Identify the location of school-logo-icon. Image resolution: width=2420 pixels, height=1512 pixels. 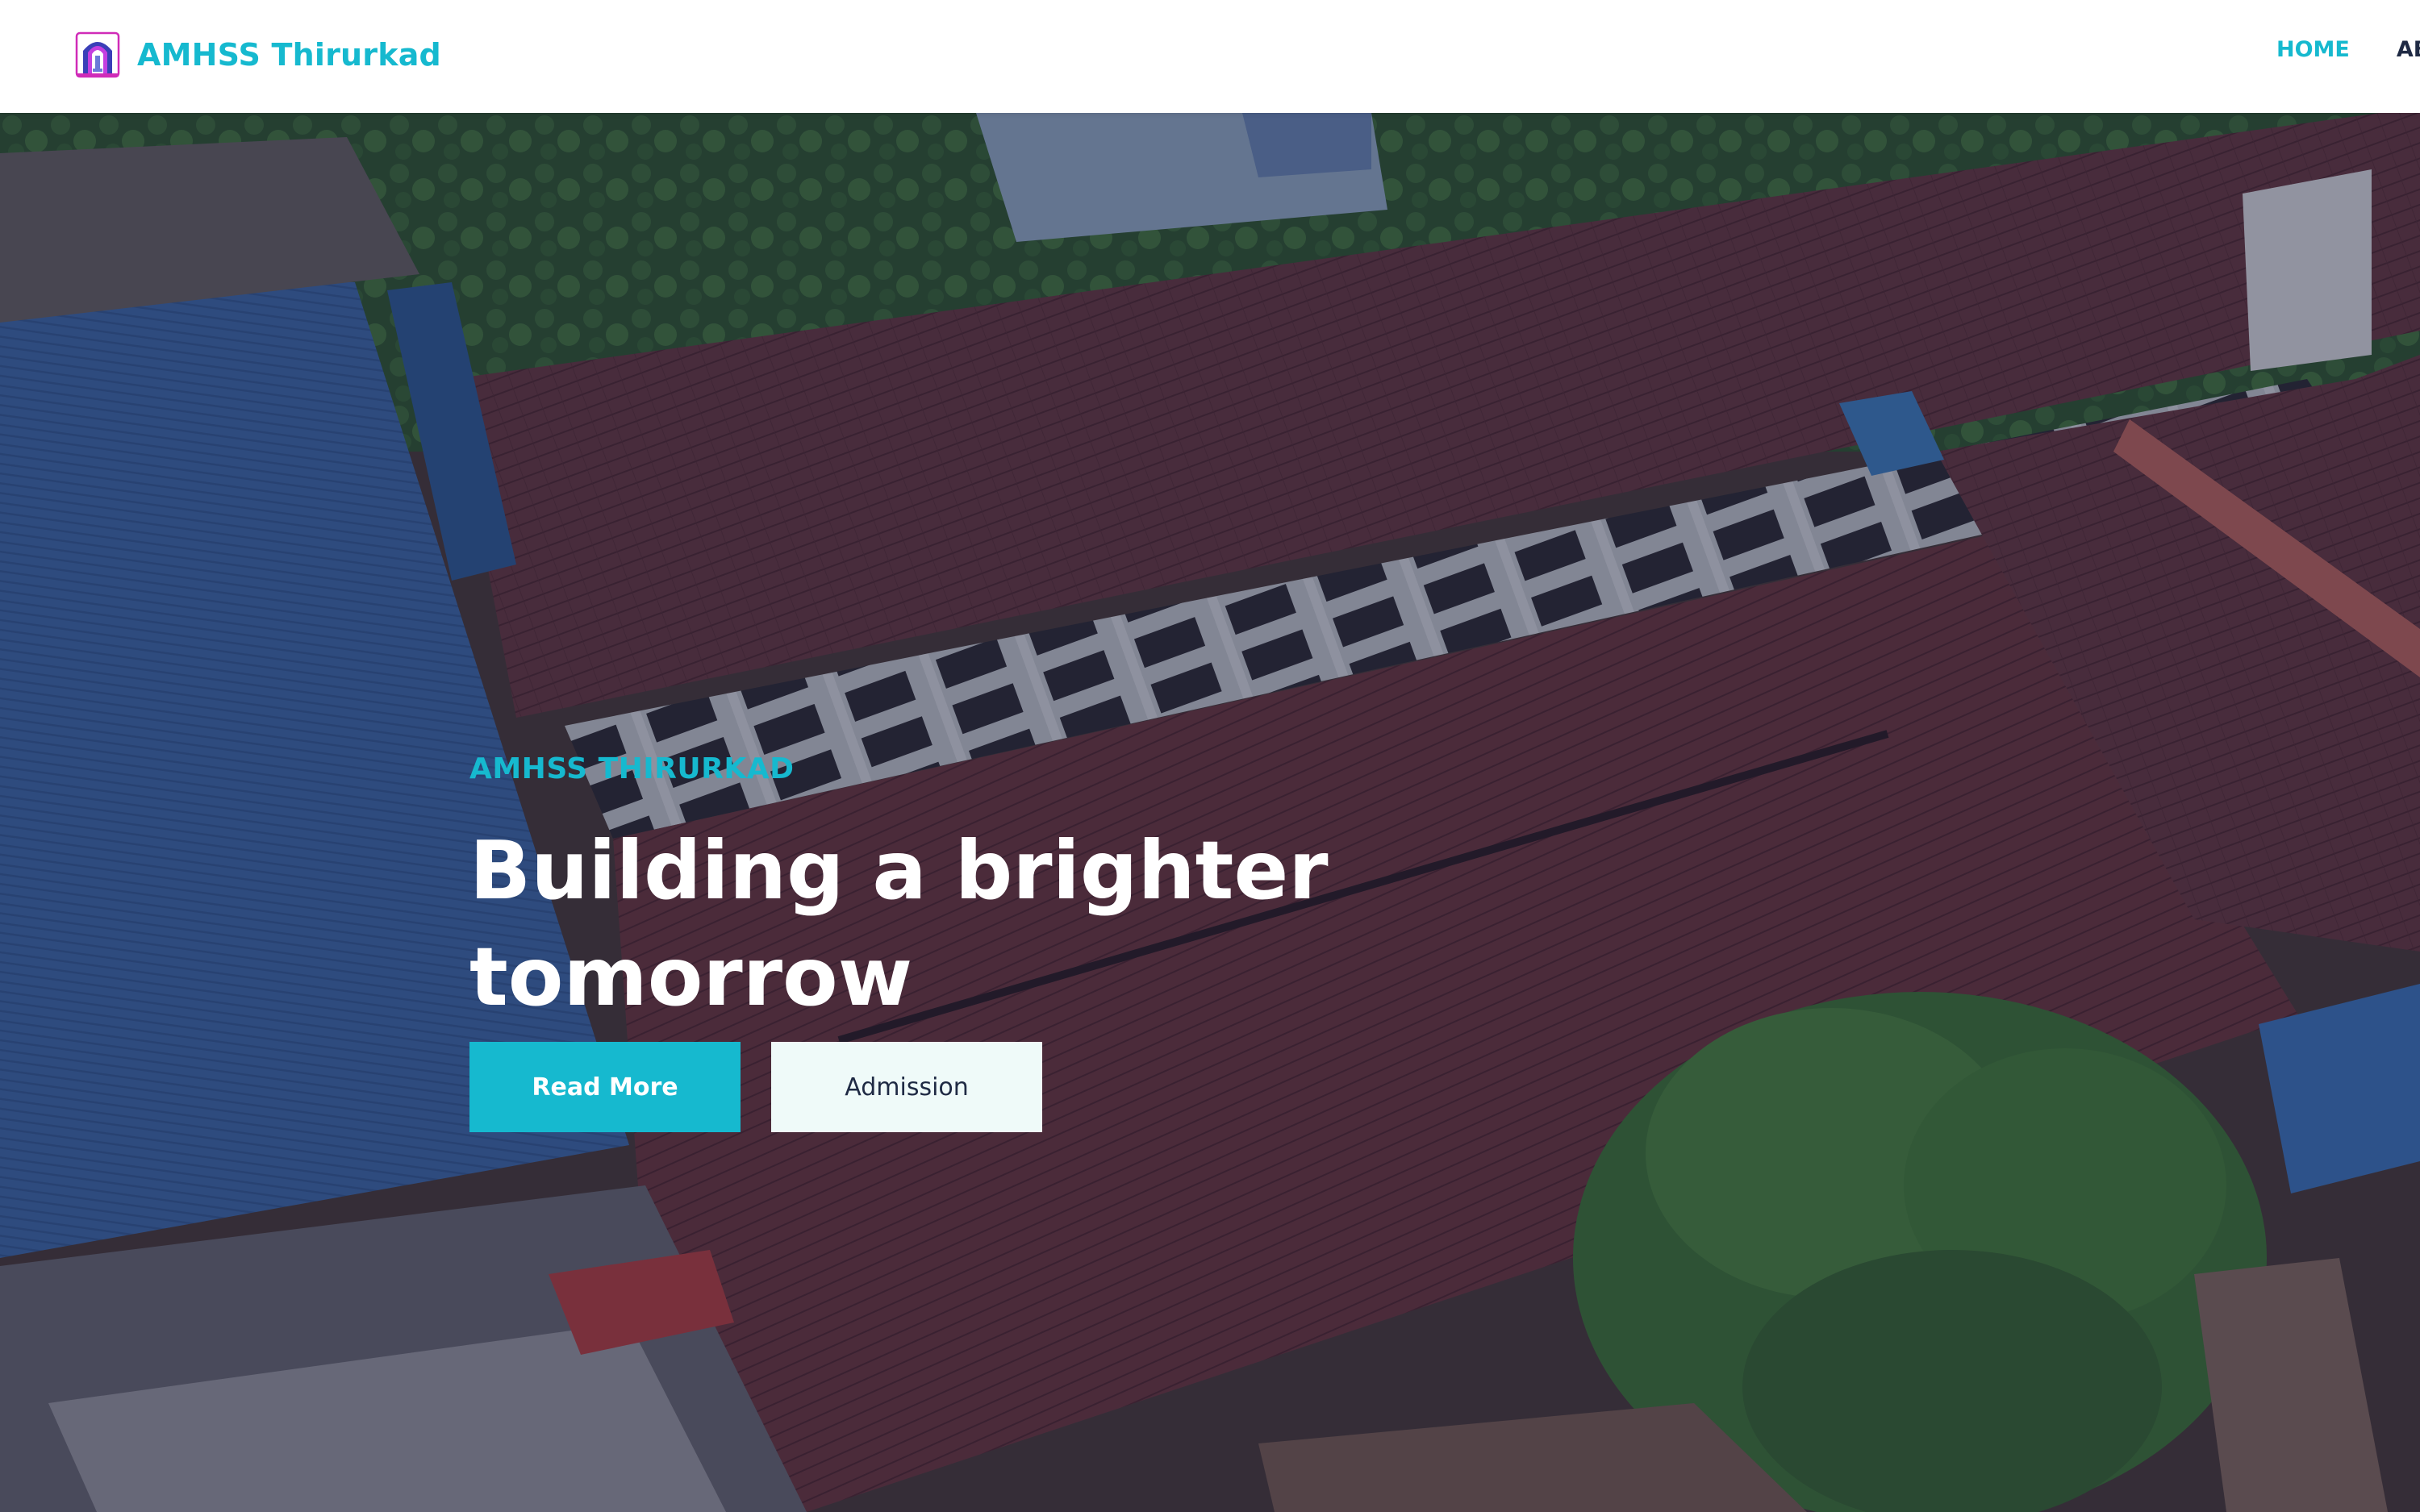
(97, 54).